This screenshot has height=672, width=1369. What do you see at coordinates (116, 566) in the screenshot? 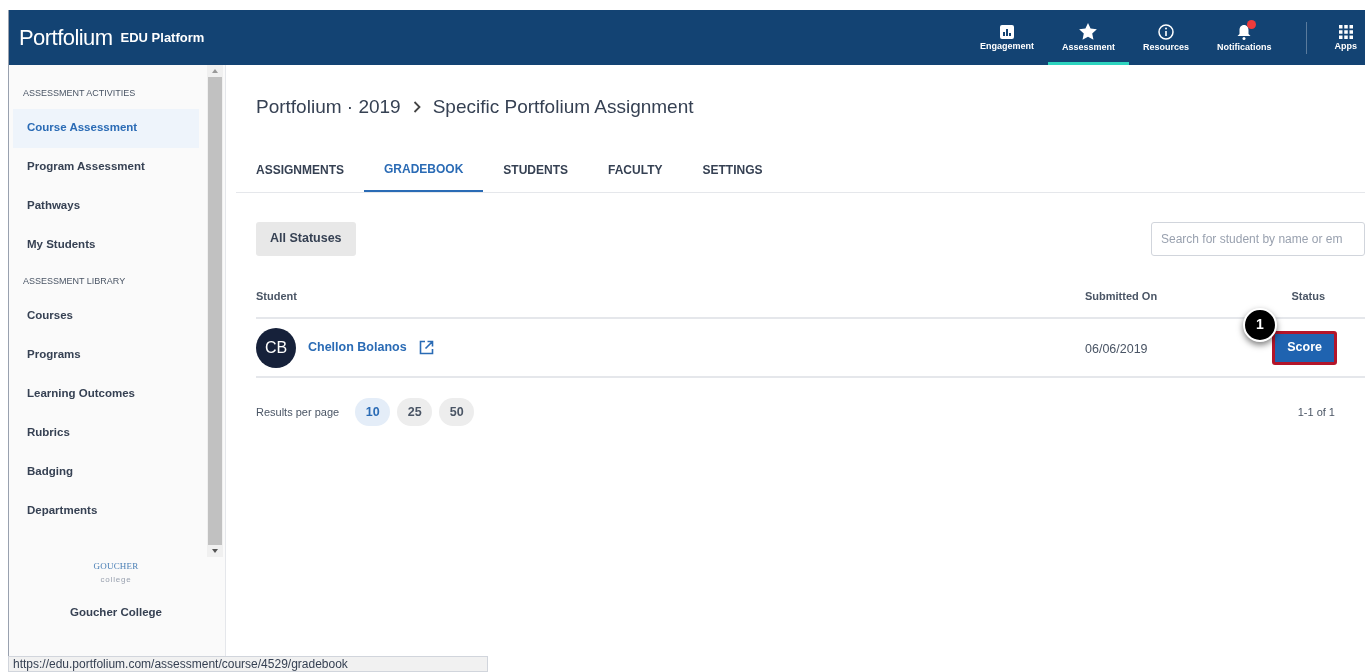
I see `school-logo: GOUCHER` at bounding box center [116, 566].